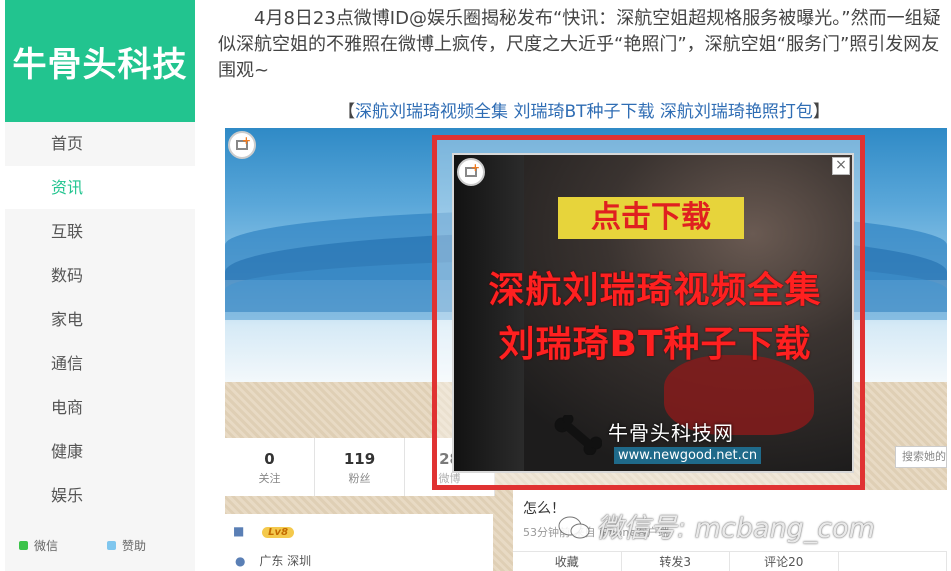  Describe the element at coordinates (100, 144) in the screenshot. I see `nav-item-home: 首页` at that location.